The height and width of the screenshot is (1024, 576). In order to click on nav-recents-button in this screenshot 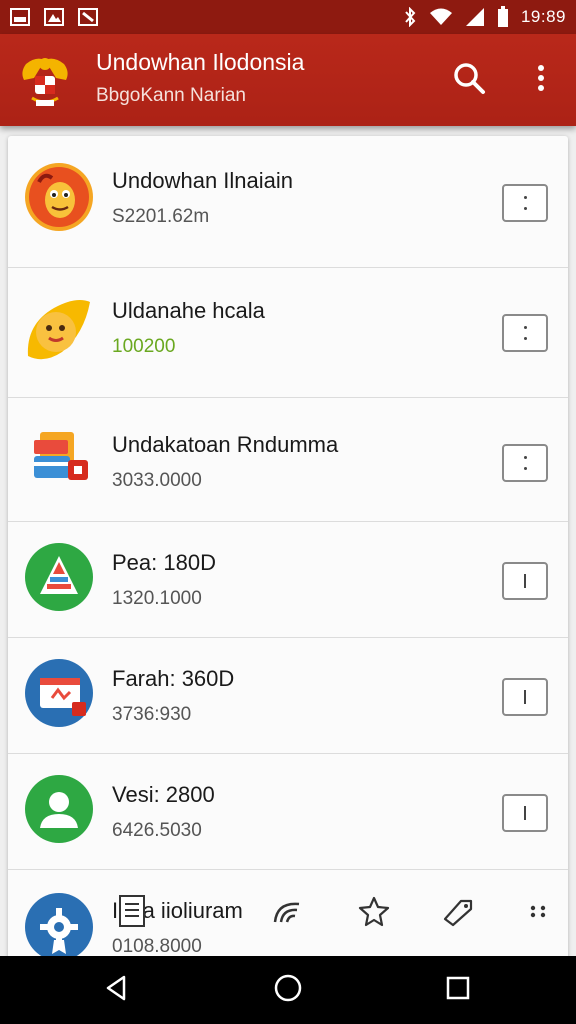, I will do `click(458, 990)`.